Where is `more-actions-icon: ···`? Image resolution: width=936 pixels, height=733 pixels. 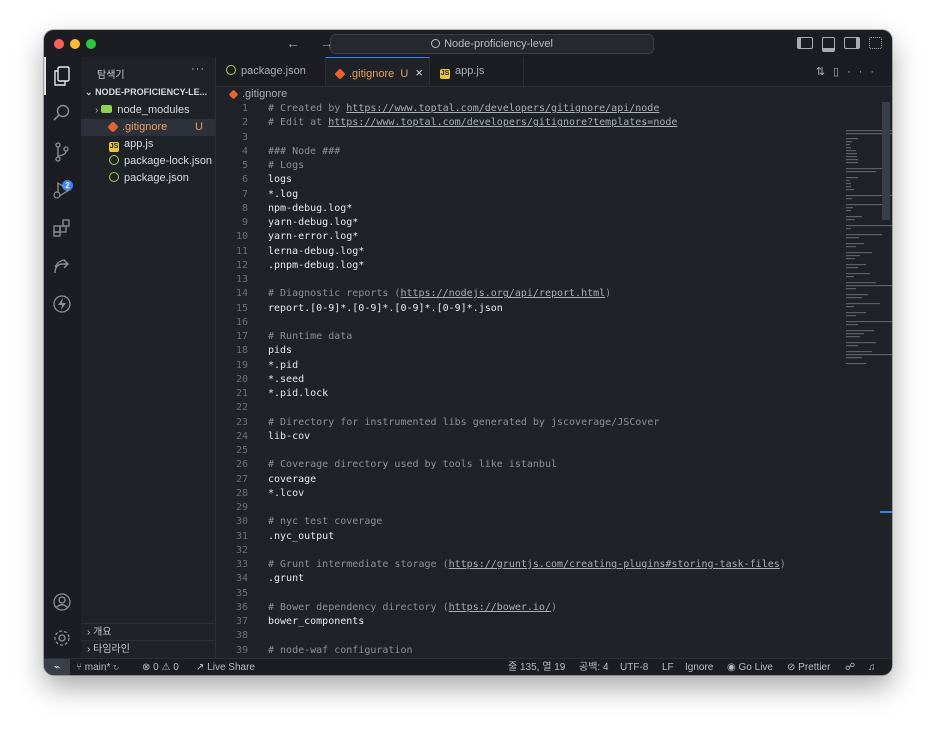
more-actions-icon: ··· is located at coordinates (864, 72).